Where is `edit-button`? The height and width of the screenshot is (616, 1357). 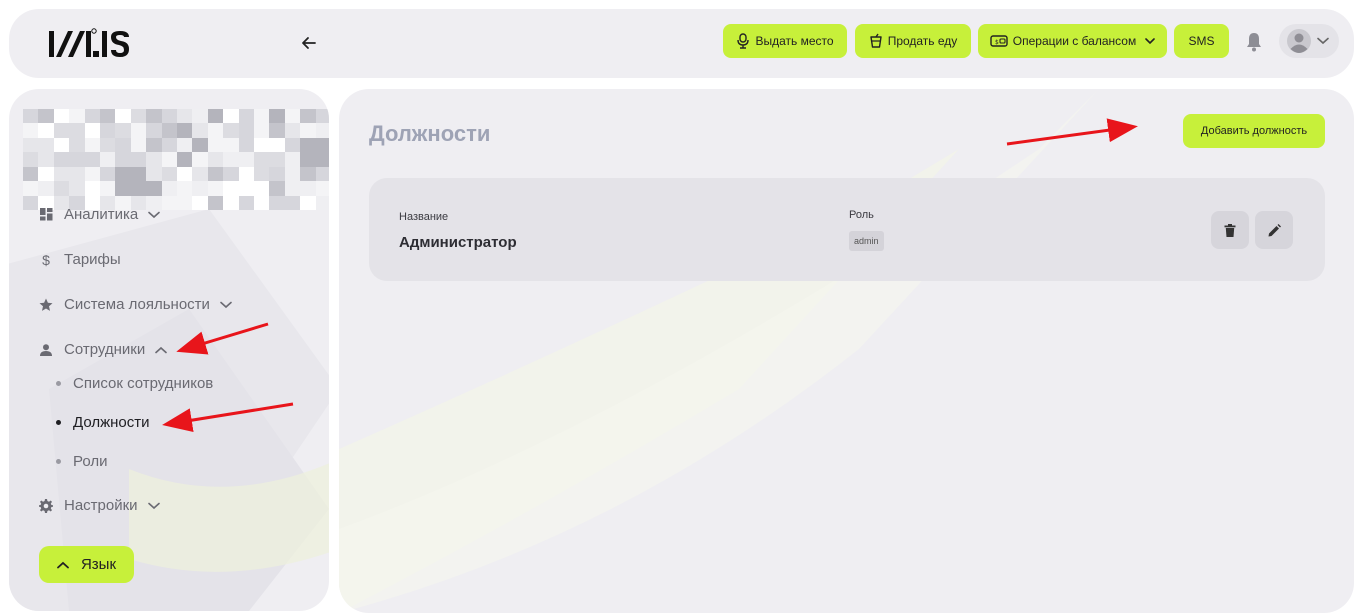
edit-button is located at coordinates (1274, 230).